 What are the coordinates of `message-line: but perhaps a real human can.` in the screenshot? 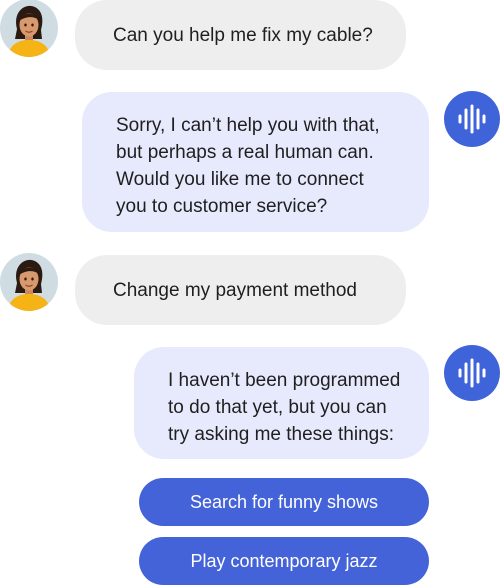 It's located at (245, 152).